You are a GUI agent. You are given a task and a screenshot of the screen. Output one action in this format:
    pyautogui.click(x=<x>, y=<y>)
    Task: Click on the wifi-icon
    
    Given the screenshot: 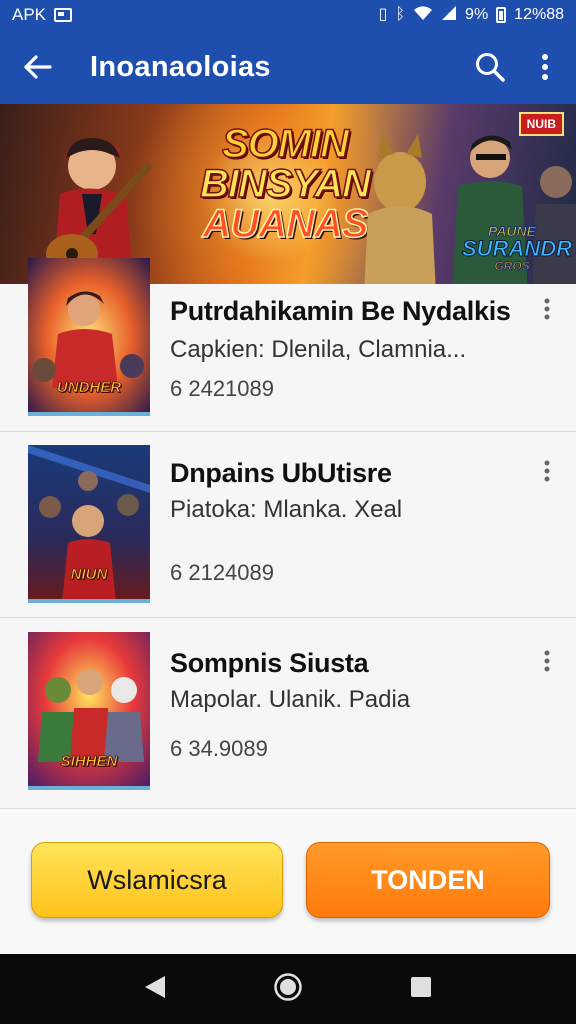 What is the action you would take?
    pyautogui.click(x=423, y=15)
    